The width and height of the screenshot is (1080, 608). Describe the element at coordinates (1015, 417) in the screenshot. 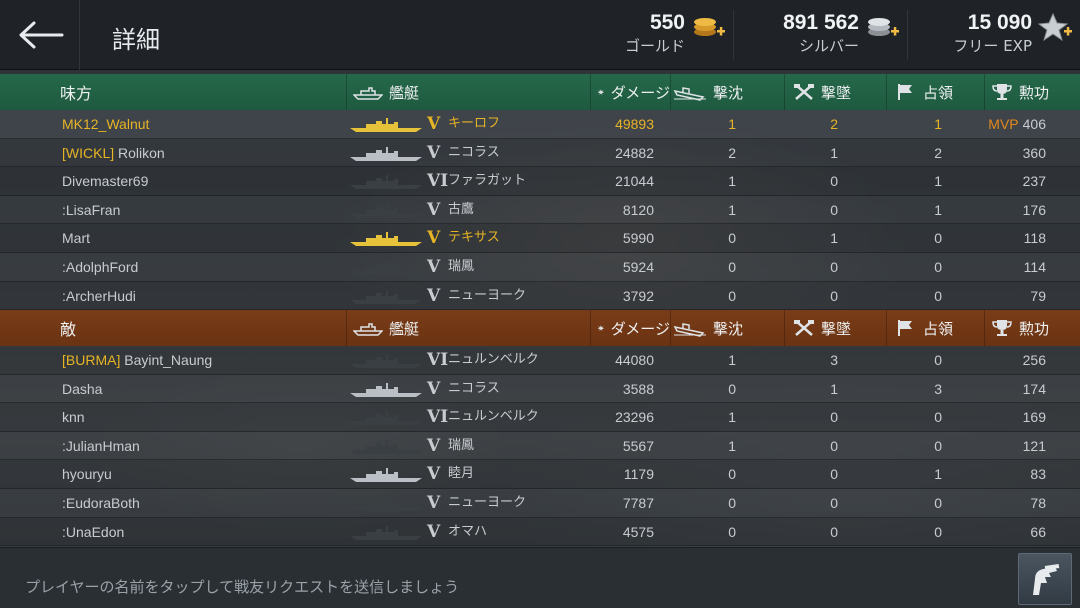

I see `merit-value: 169` at that location.